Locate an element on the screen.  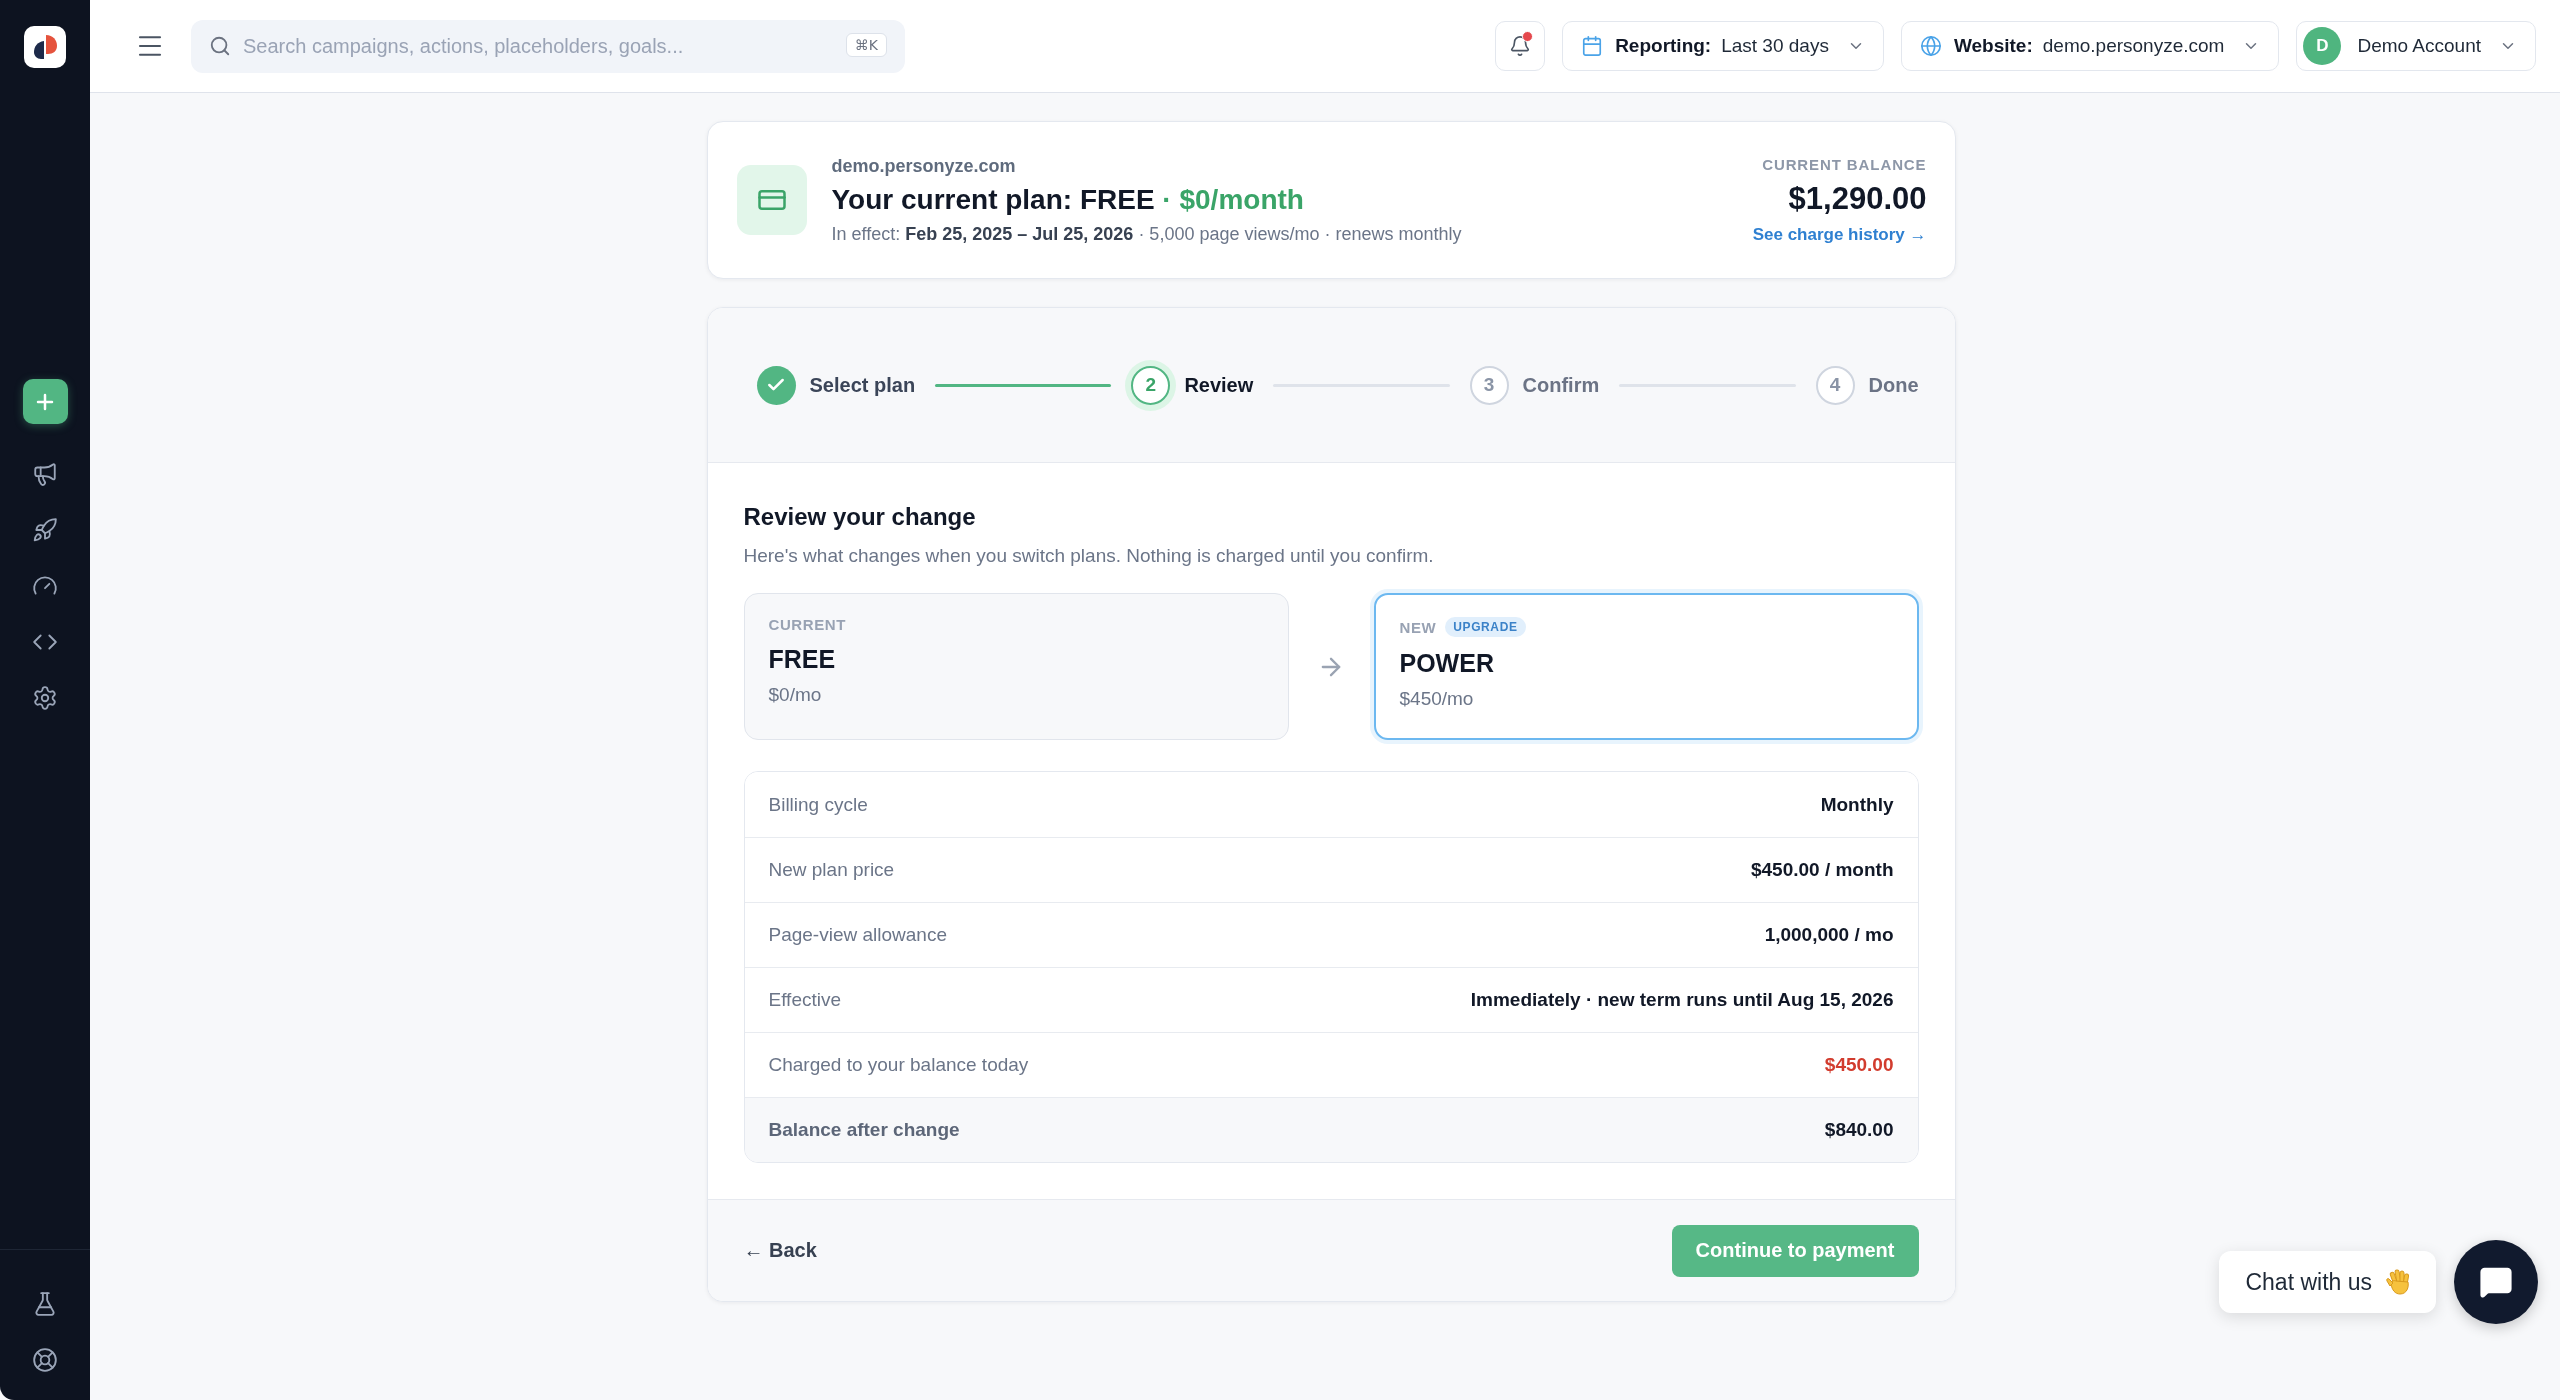
plan-name: POWER is located at coordinates (1447, 663).